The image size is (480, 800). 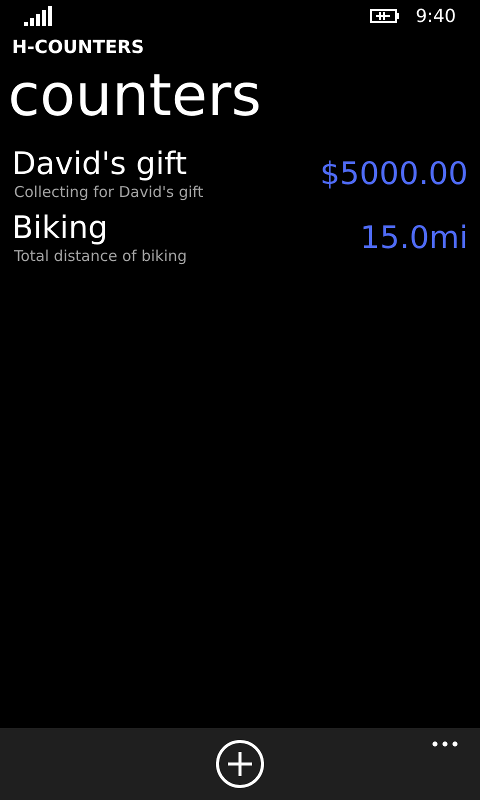 What do you see at coordinates (100, 164) in the screenshot?
I see `counter-name: David's gift` at bounding box center [100, 164].